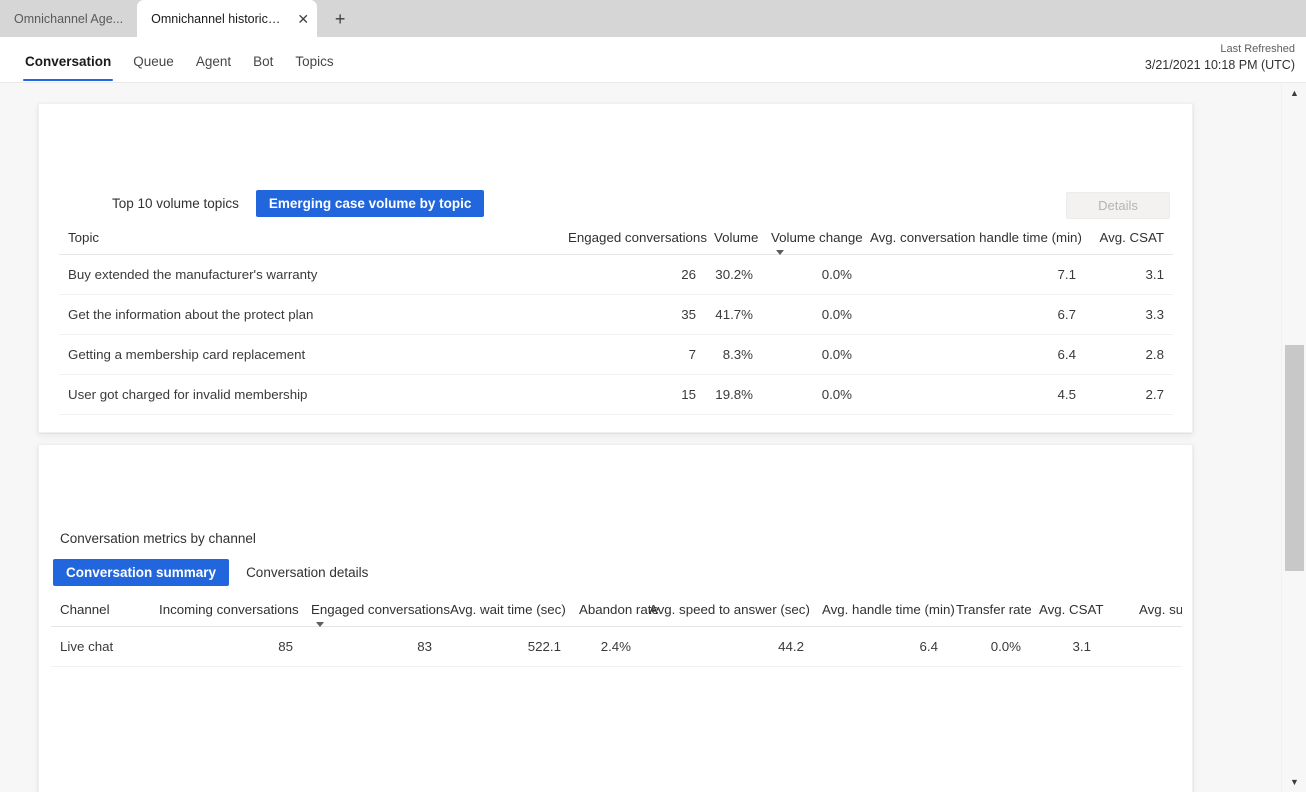  I want to click on cell-avg-handle-time: 6.7, so click(973, 314).